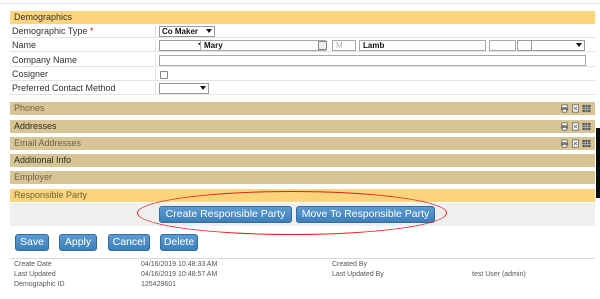  I want to click on demographic-id-value: 125429601, so click(159, 284).